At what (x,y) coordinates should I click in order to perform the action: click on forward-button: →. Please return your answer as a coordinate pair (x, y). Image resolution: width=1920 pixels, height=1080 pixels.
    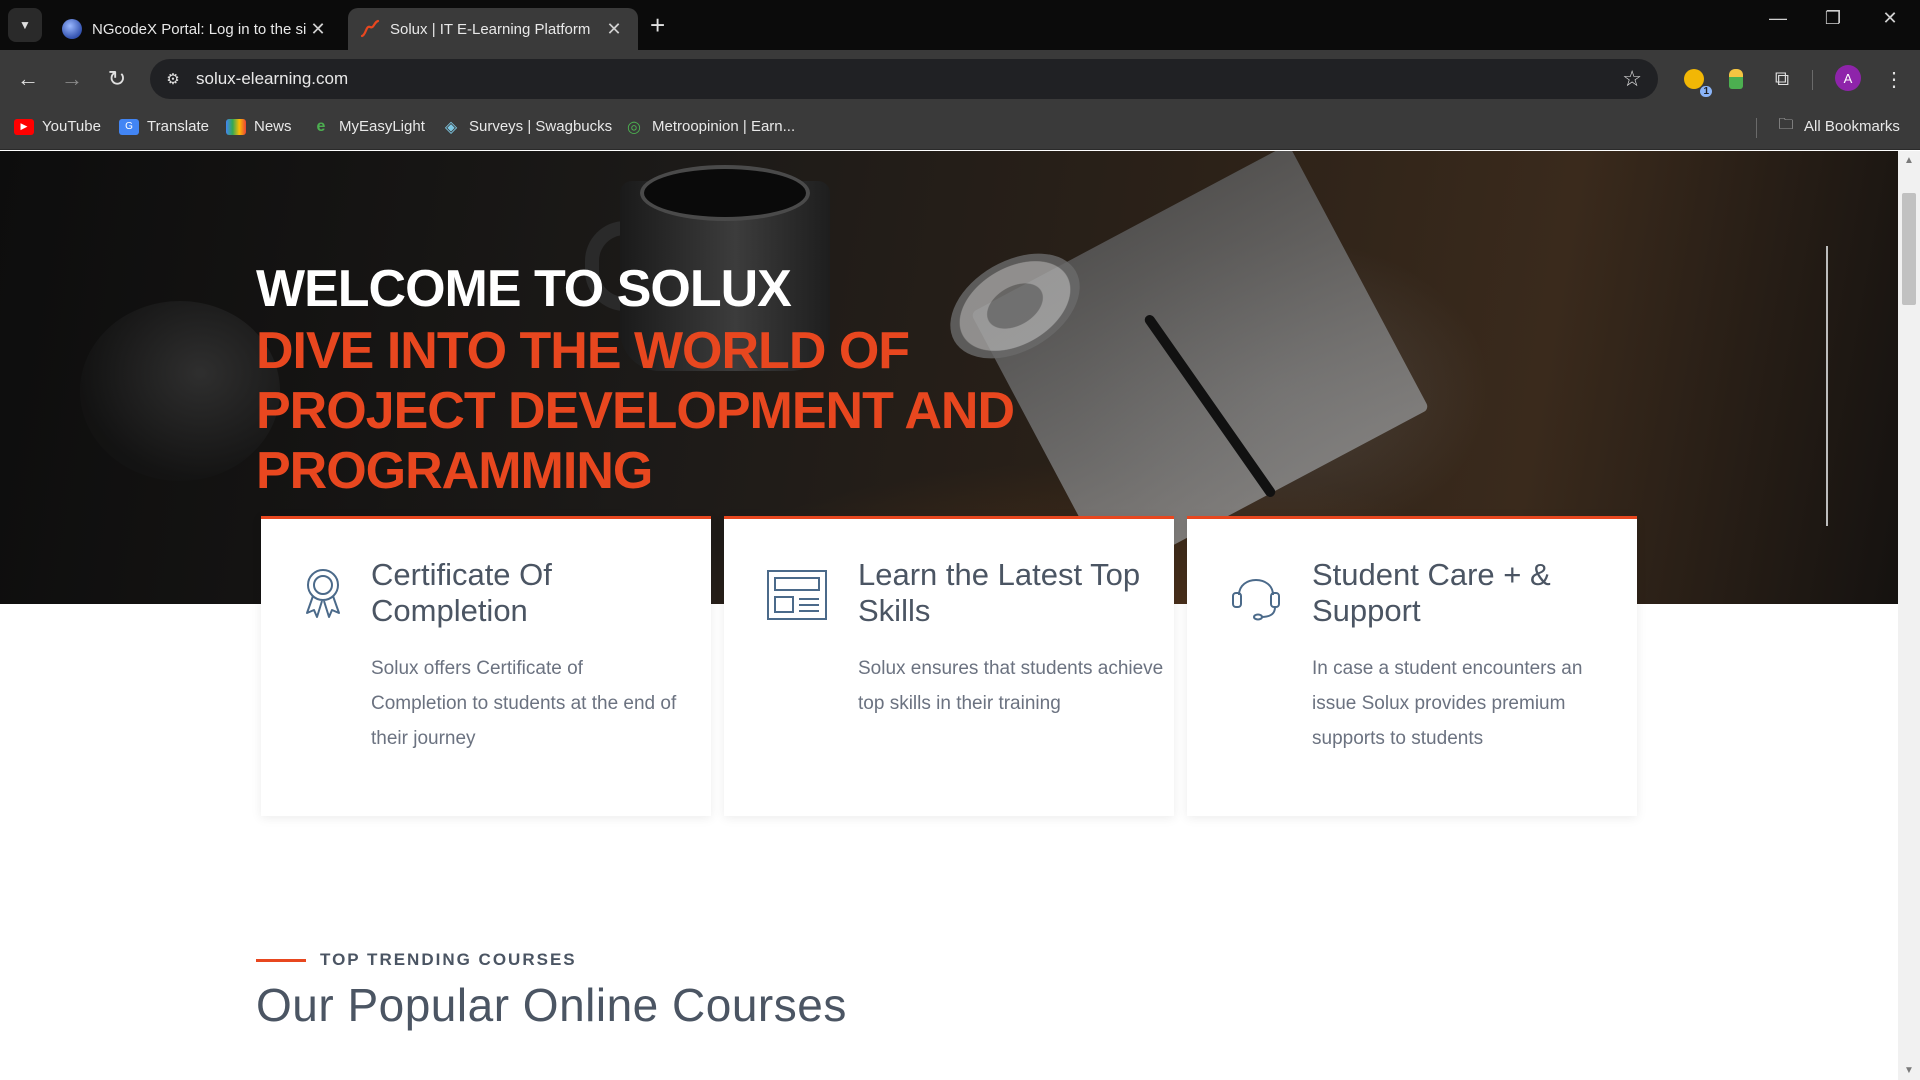
    Looking at the image, I should click on (72, 79).